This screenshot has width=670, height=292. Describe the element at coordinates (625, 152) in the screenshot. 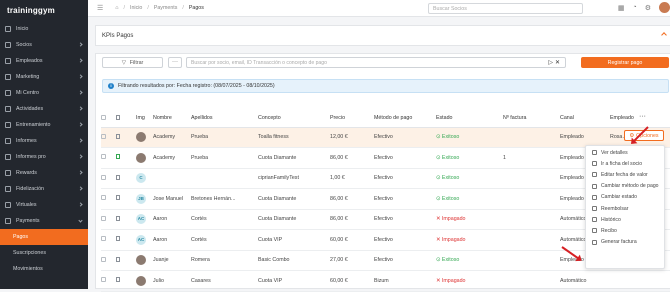

I see `menu-item-ver-detalles: Ver detalles` at that location.